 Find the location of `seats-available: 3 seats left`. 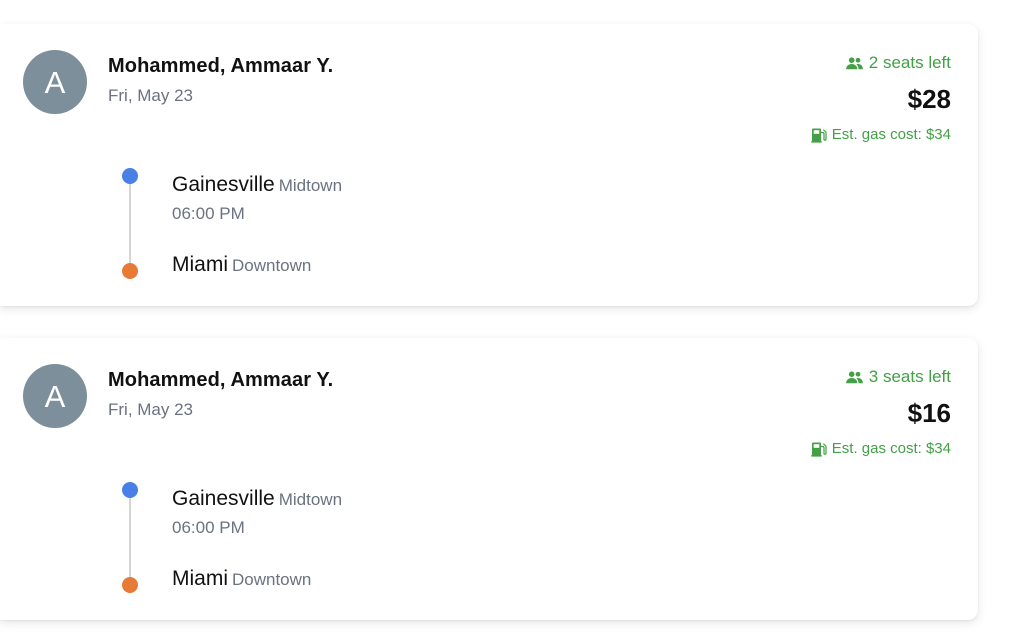

seats-available: 3 seats left is located at coordinates (898, 377).